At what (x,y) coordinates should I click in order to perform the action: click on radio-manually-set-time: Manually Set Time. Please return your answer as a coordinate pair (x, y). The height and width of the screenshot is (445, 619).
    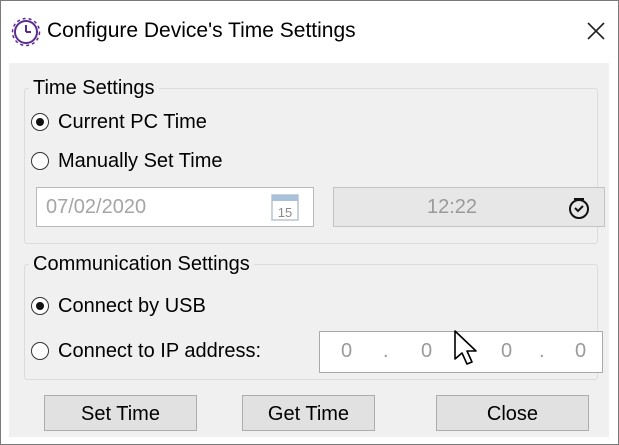
    Looking at the image, I should click on (127, 161).